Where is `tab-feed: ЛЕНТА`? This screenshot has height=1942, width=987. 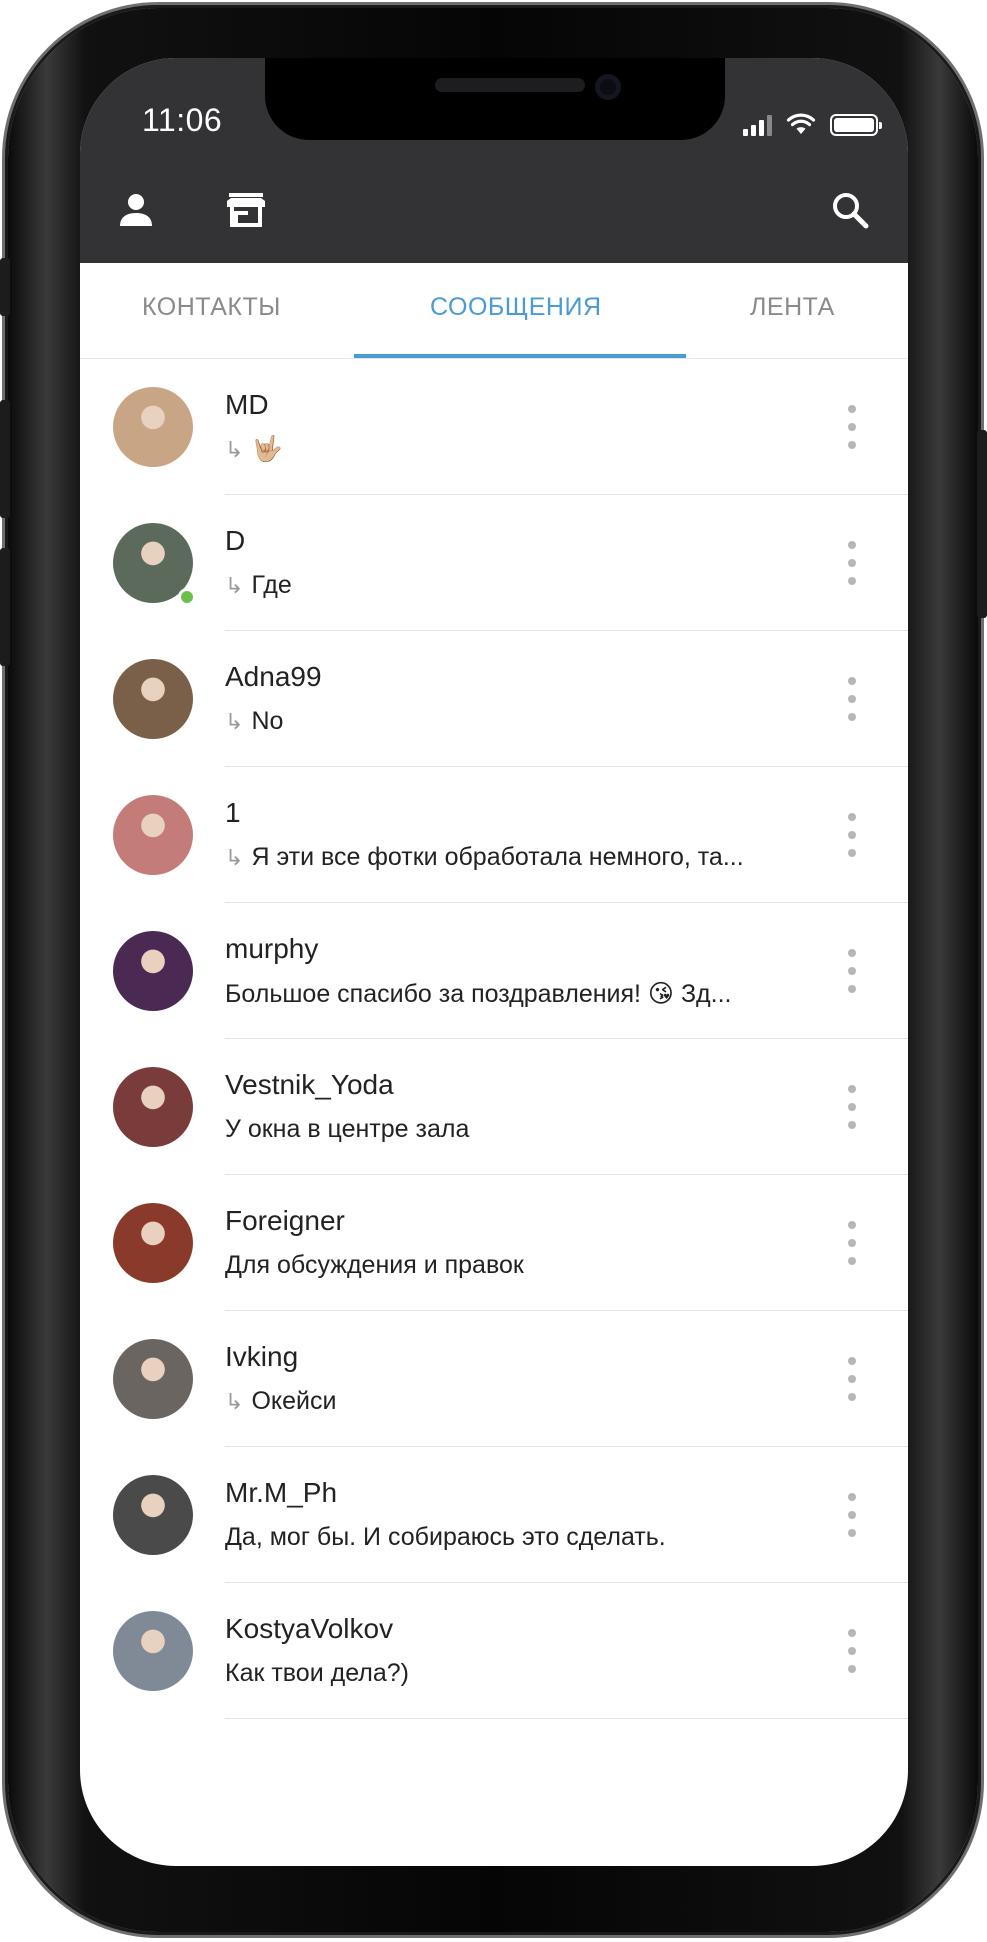 tab-feed: ЛЕНТА is located at coordinates (792, 307).